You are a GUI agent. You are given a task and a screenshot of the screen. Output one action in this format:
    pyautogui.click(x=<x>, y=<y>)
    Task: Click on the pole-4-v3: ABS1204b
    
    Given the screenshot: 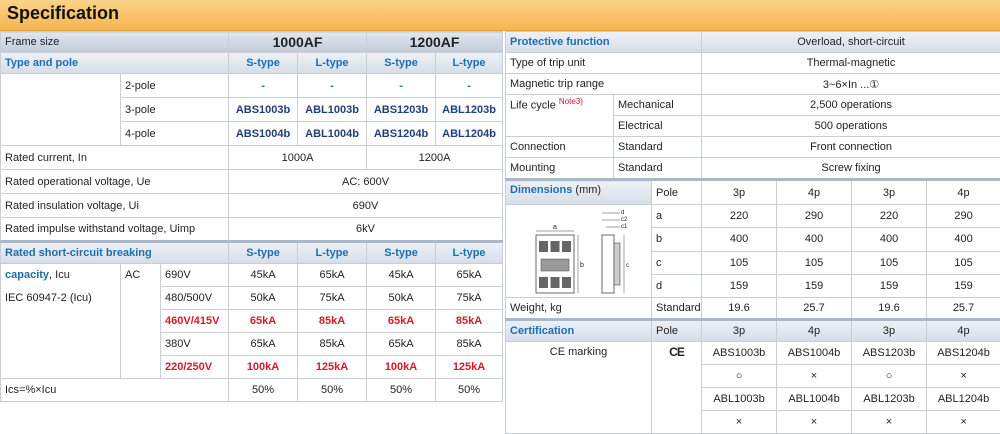 What is the action you would take?
    pyautogui.click(x=401, y=134)
    